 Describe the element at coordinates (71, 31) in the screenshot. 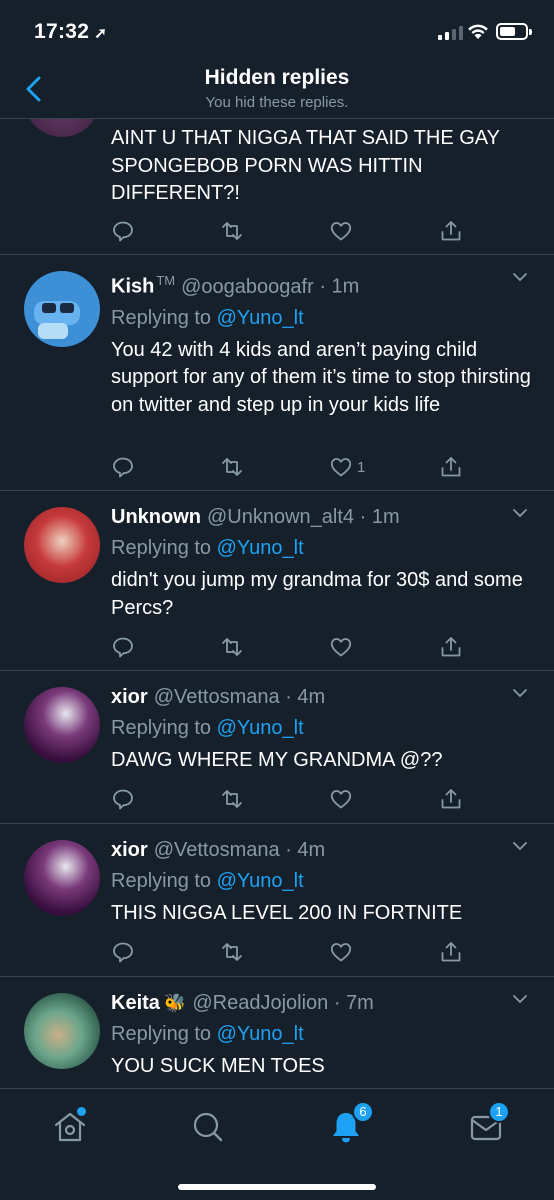

I see `status-time: 17:32 ➚` at that location.